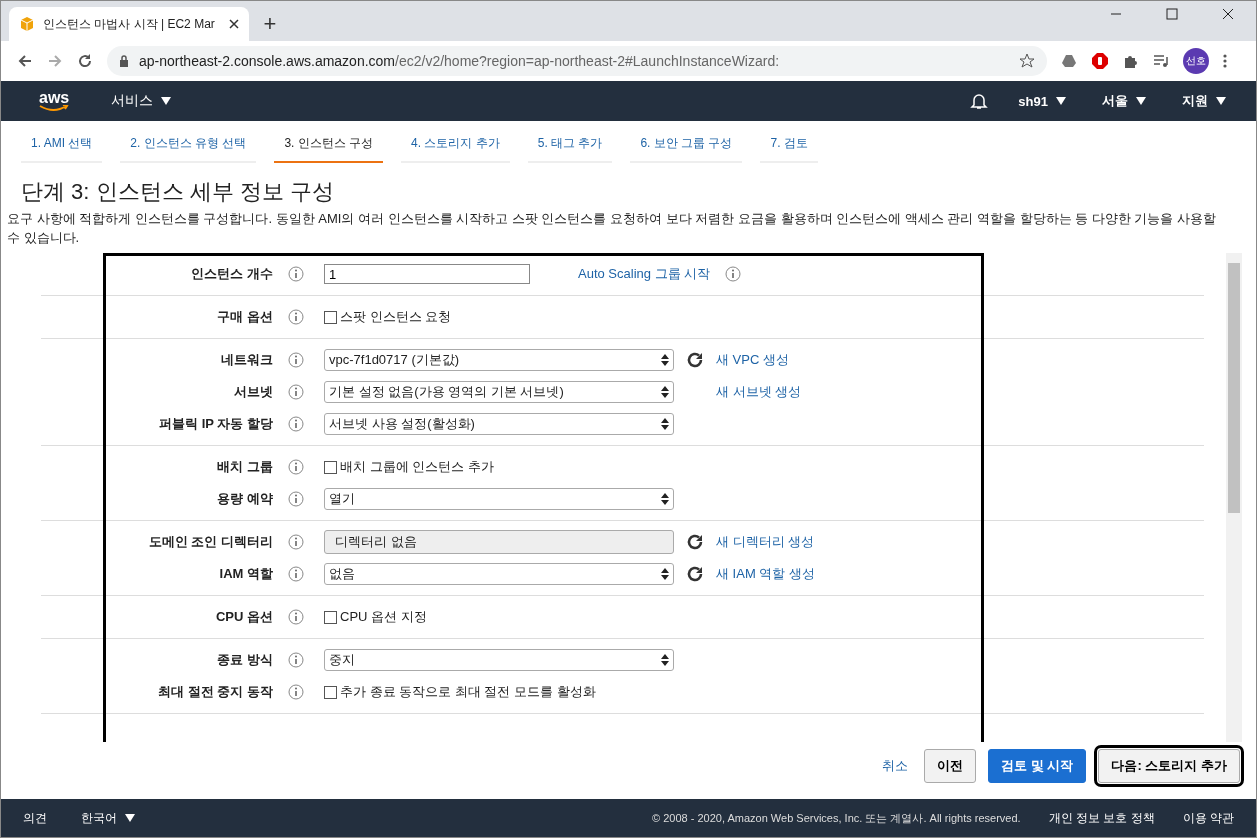 The width and height of the screenshot is (1257, 838). I want to click on maximize-icon, so click(1172, 14).